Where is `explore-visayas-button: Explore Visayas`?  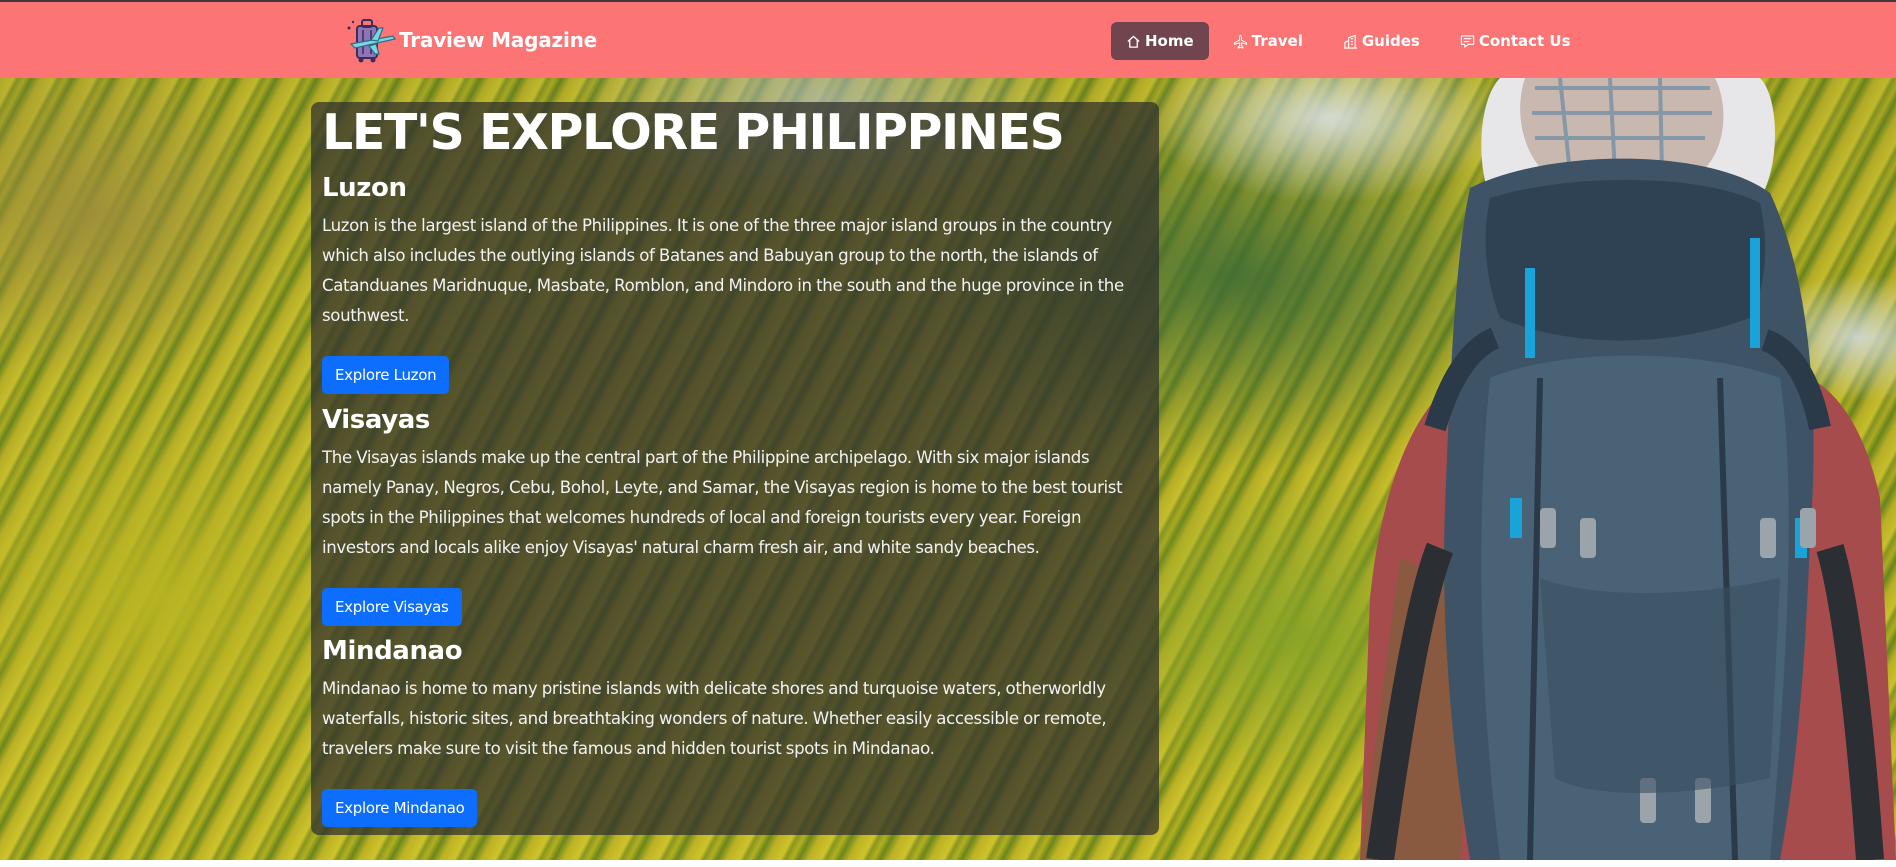 explore-visayas-button: Explore Visayas is located at coordinates (392, 607).